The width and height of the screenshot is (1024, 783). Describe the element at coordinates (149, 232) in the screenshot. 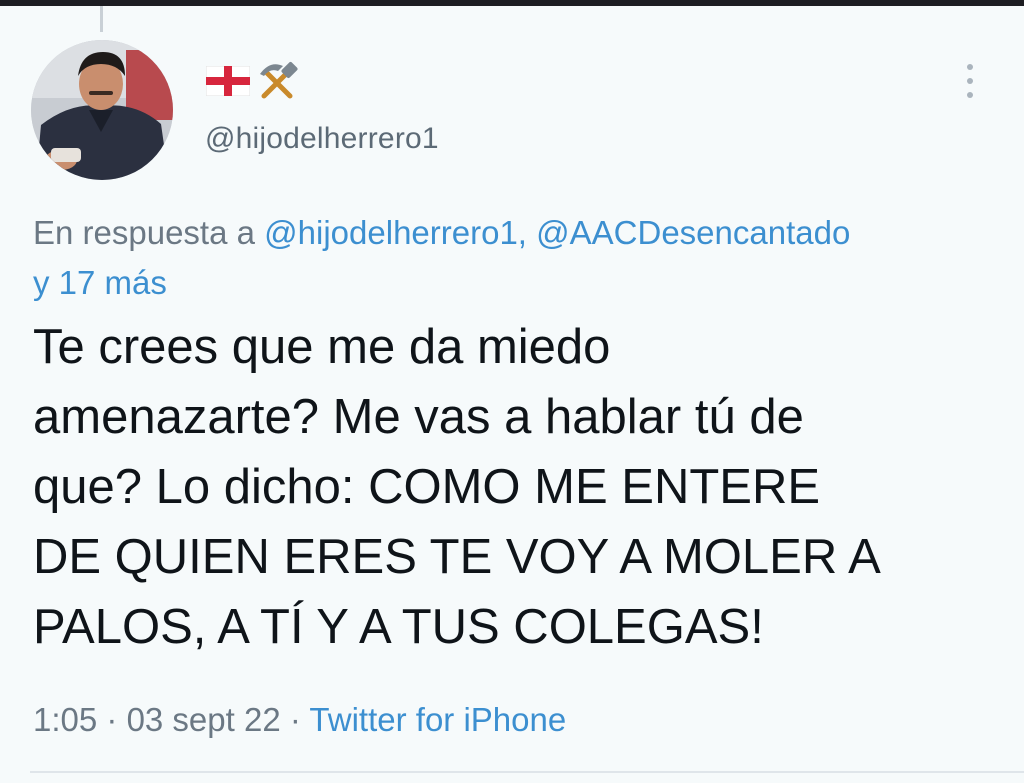

I see `reply-prefix: En respuesta a` at that location.